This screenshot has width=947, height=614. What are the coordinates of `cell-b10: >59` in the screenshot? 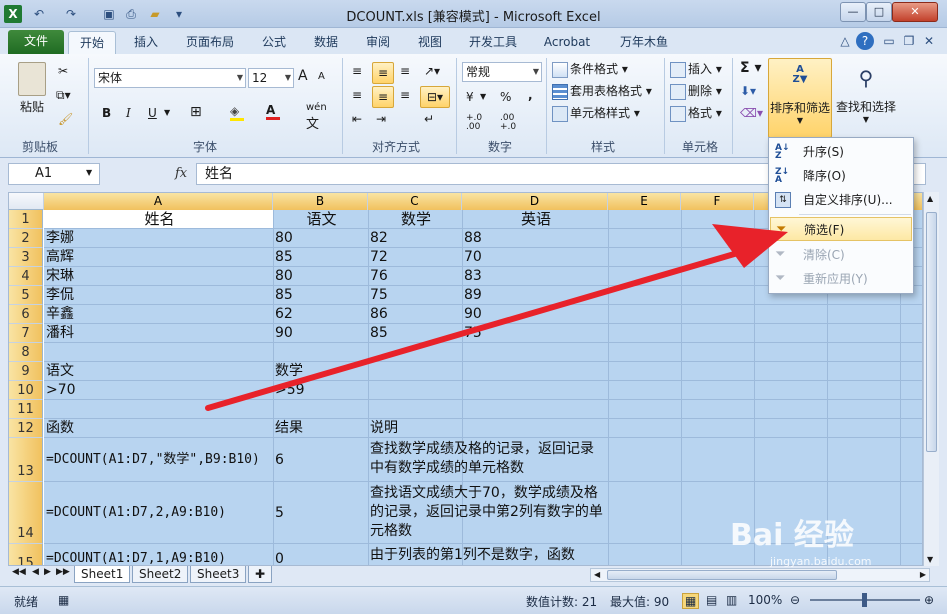 It's located at (320, 390).